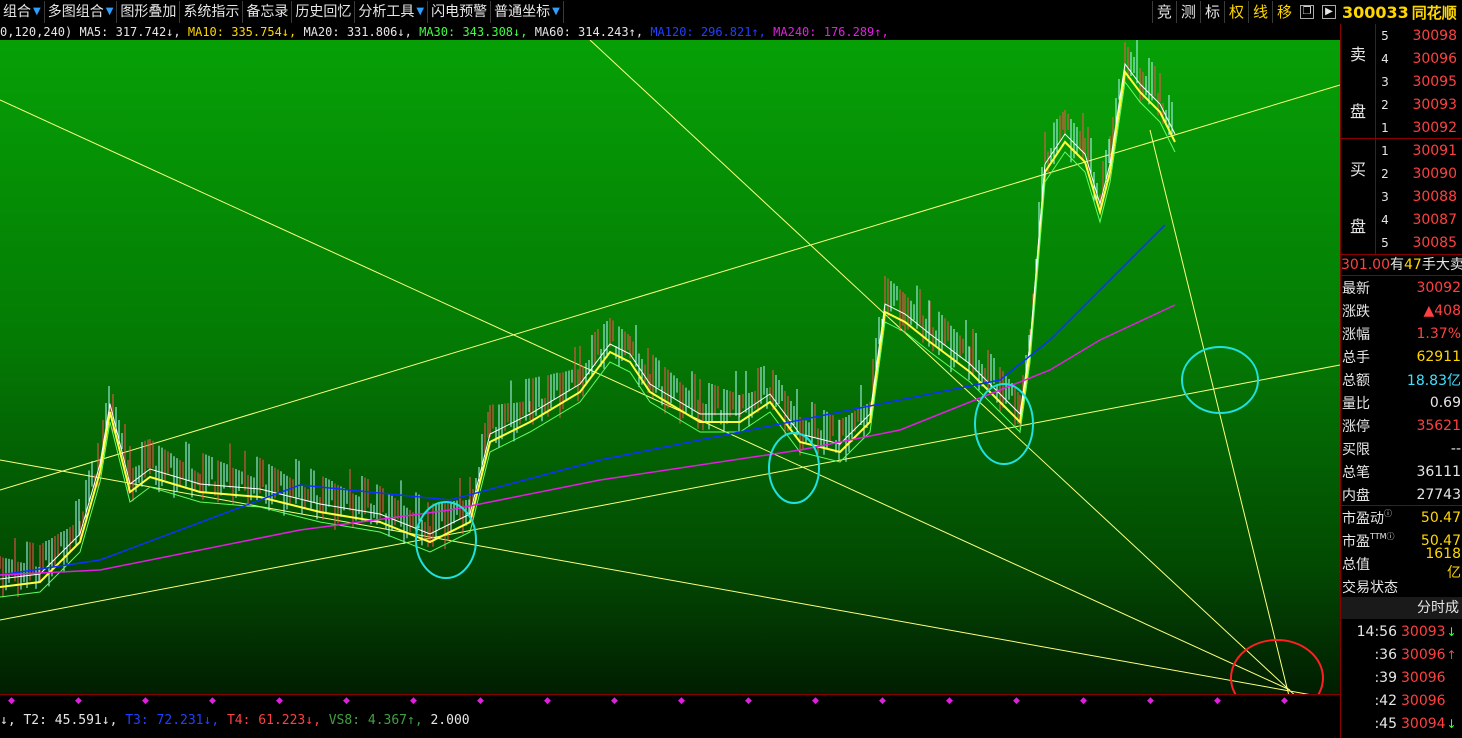 The image size is (1462, 738). Describe the element at coordinates (324, 12) in the screenshot. I see `toolbar-item-5: 历史回忆` at that location.